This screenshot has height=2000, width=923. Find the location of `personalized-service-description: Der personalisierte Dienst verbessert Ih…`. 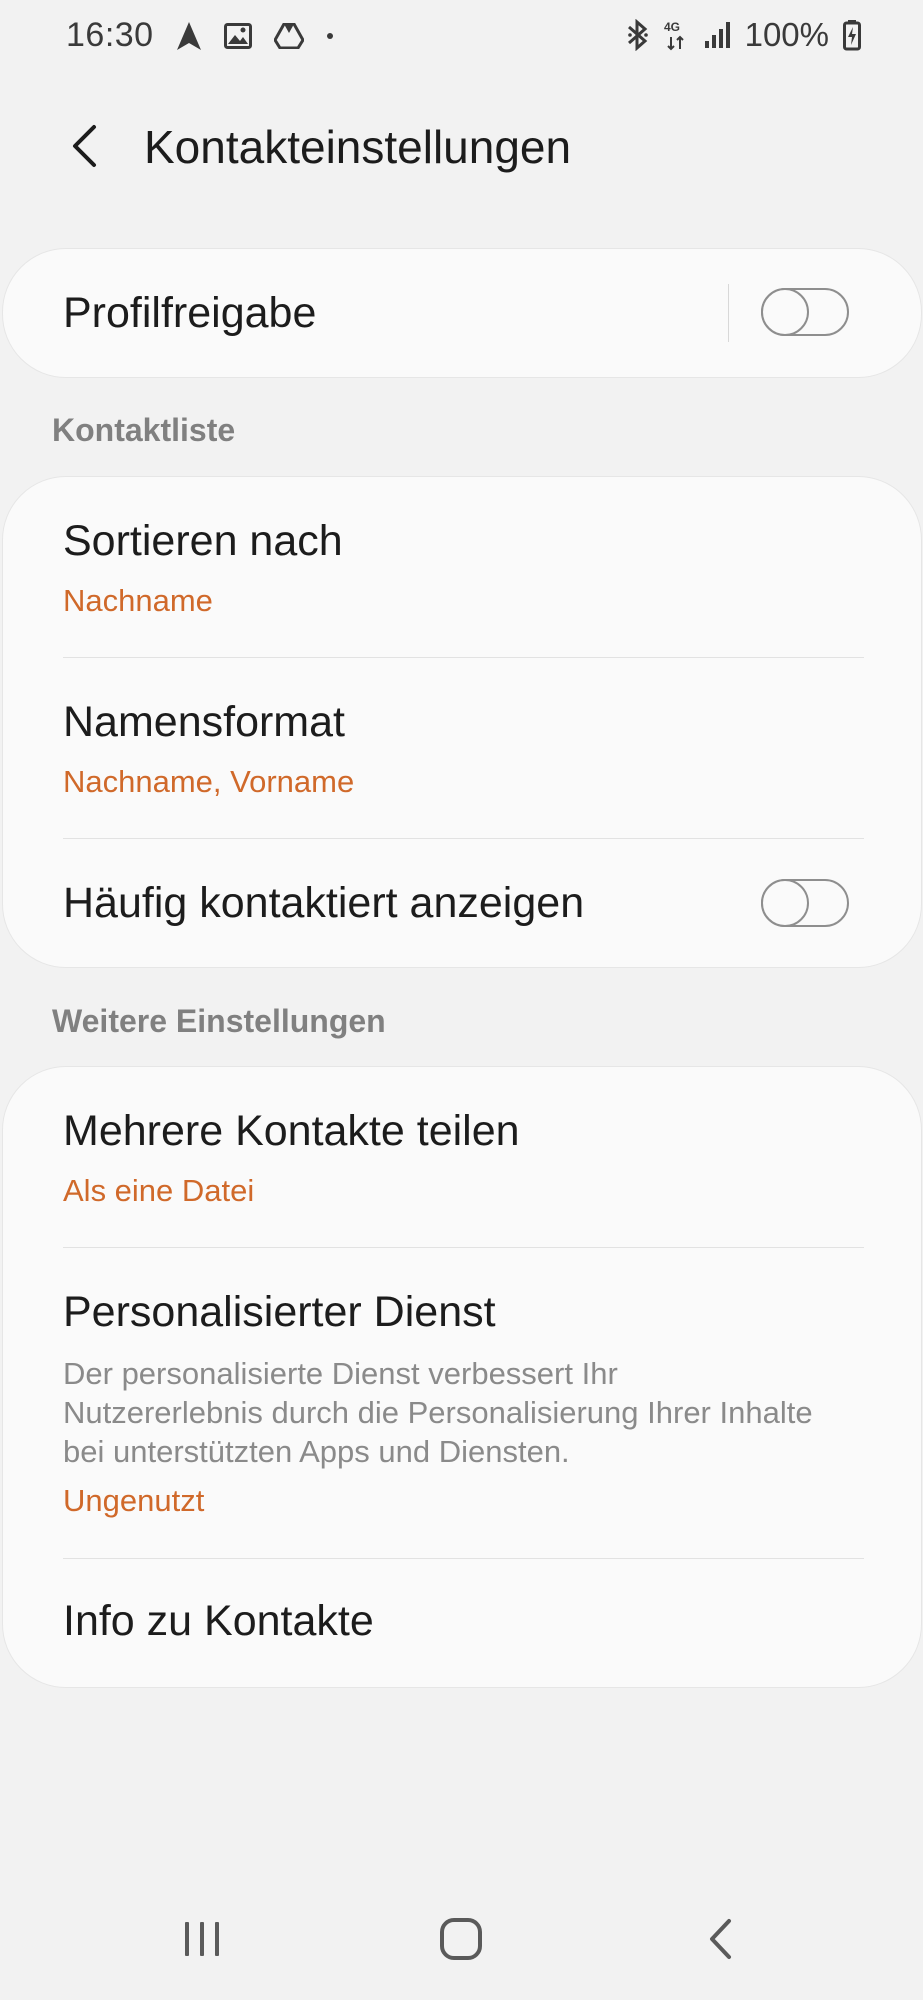

personalized-service-description: Der personalisierte Dienst verbessert Ih… is located at coordinates (438, 1412).